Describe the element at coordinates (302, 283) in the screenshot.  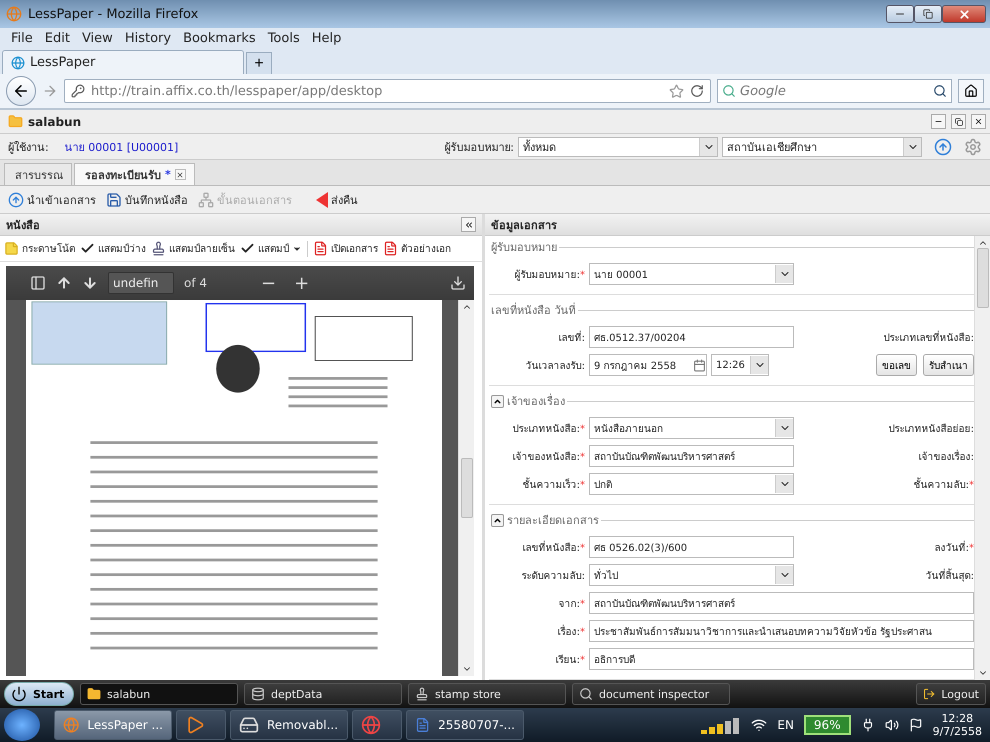
I see `zoom-in-button: +` at that location.